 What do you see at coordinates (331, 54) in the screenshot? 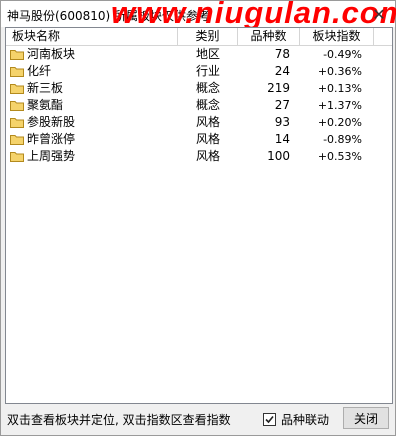
I see `row-index: -0.49%` at bounding box center [331, 54].